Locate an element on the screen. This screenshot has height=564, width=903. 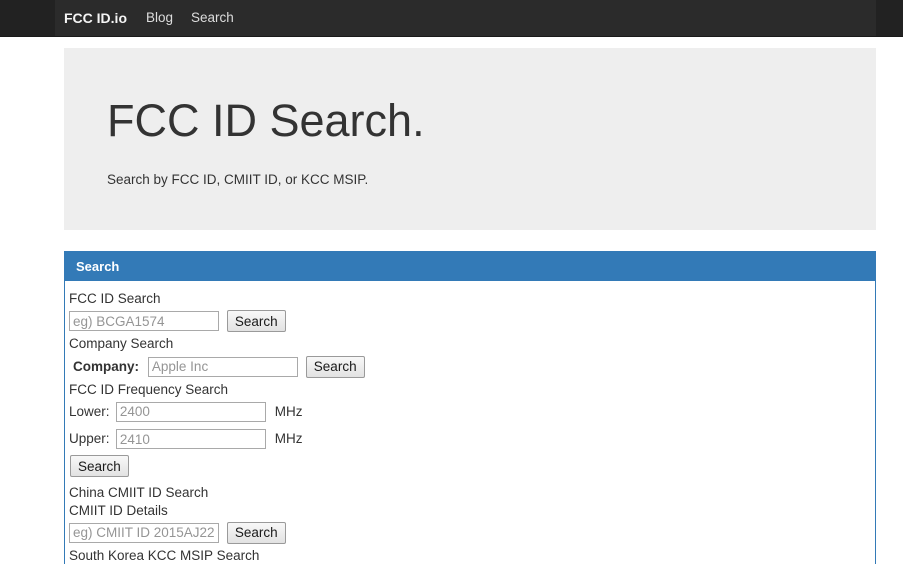
company-input is located at coordinates (222, 366).